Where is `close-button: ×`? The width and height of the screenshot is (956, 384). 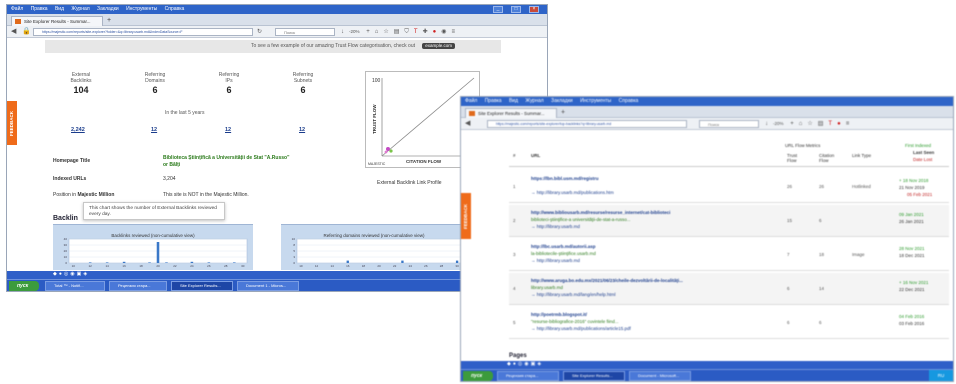 close-button: × is located at coordinates (534, 9).